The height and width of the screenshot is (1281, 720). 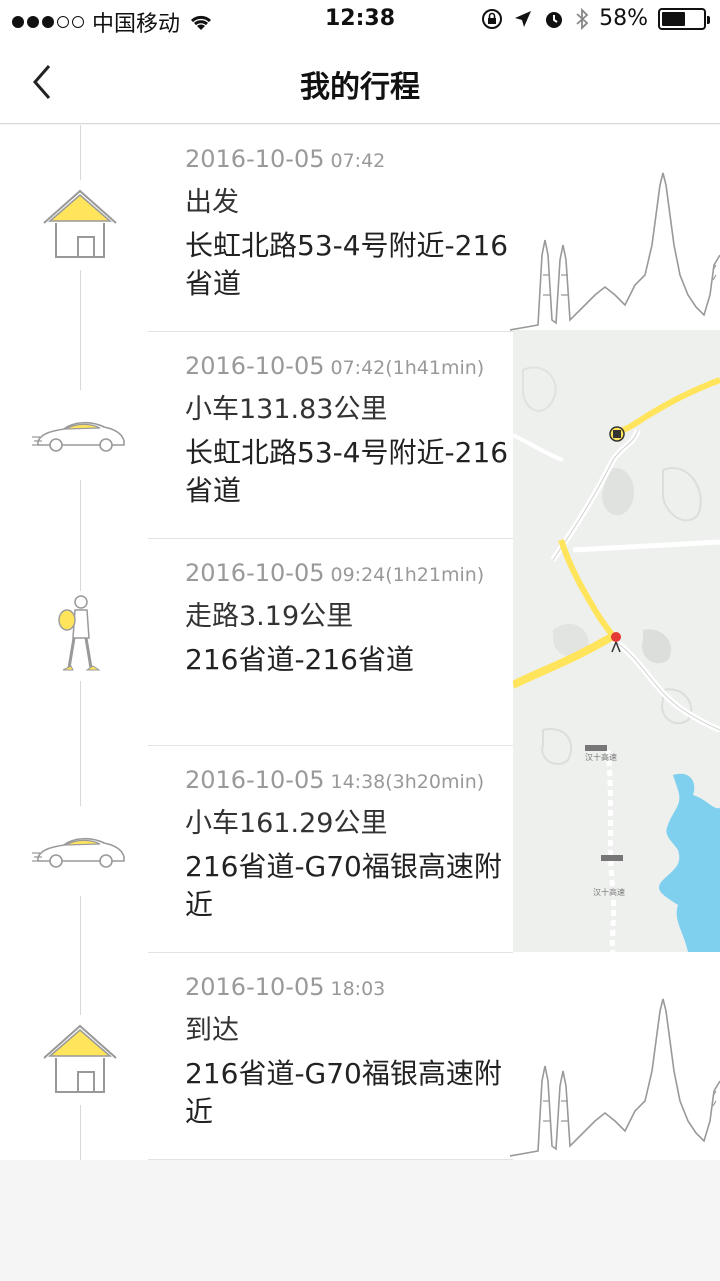 I want to click on trip-time: 2016-10-05 09:24(1h21min), so click(x=349, y=574).